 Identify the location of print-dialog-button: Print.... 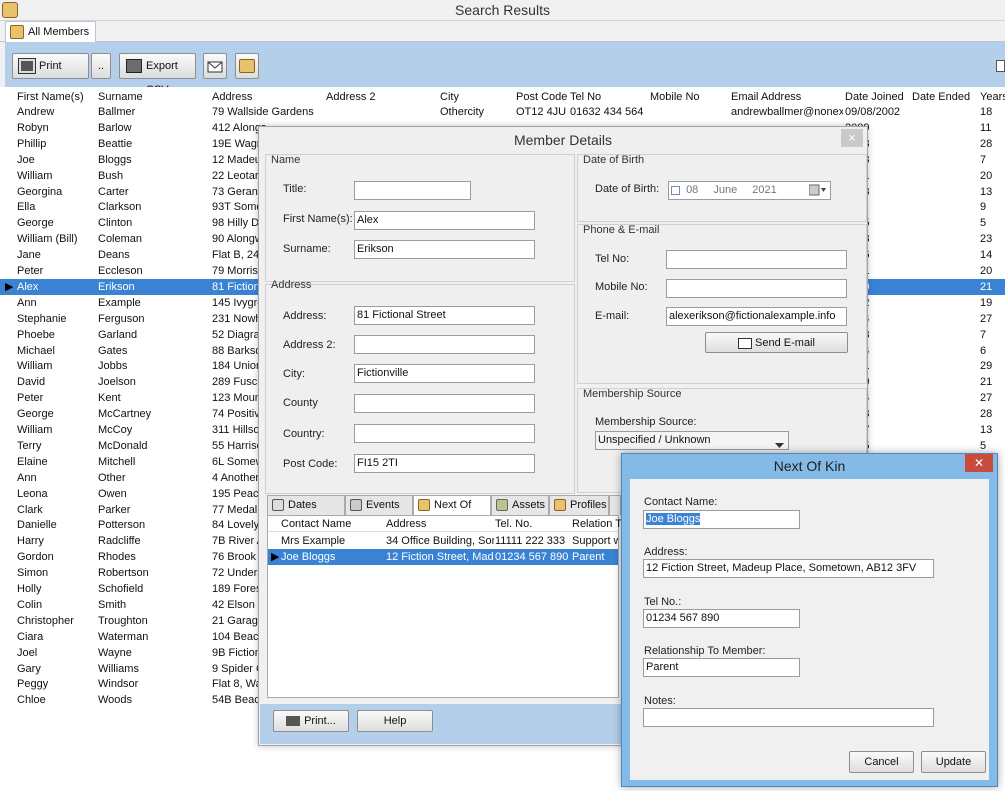
(311, 721).